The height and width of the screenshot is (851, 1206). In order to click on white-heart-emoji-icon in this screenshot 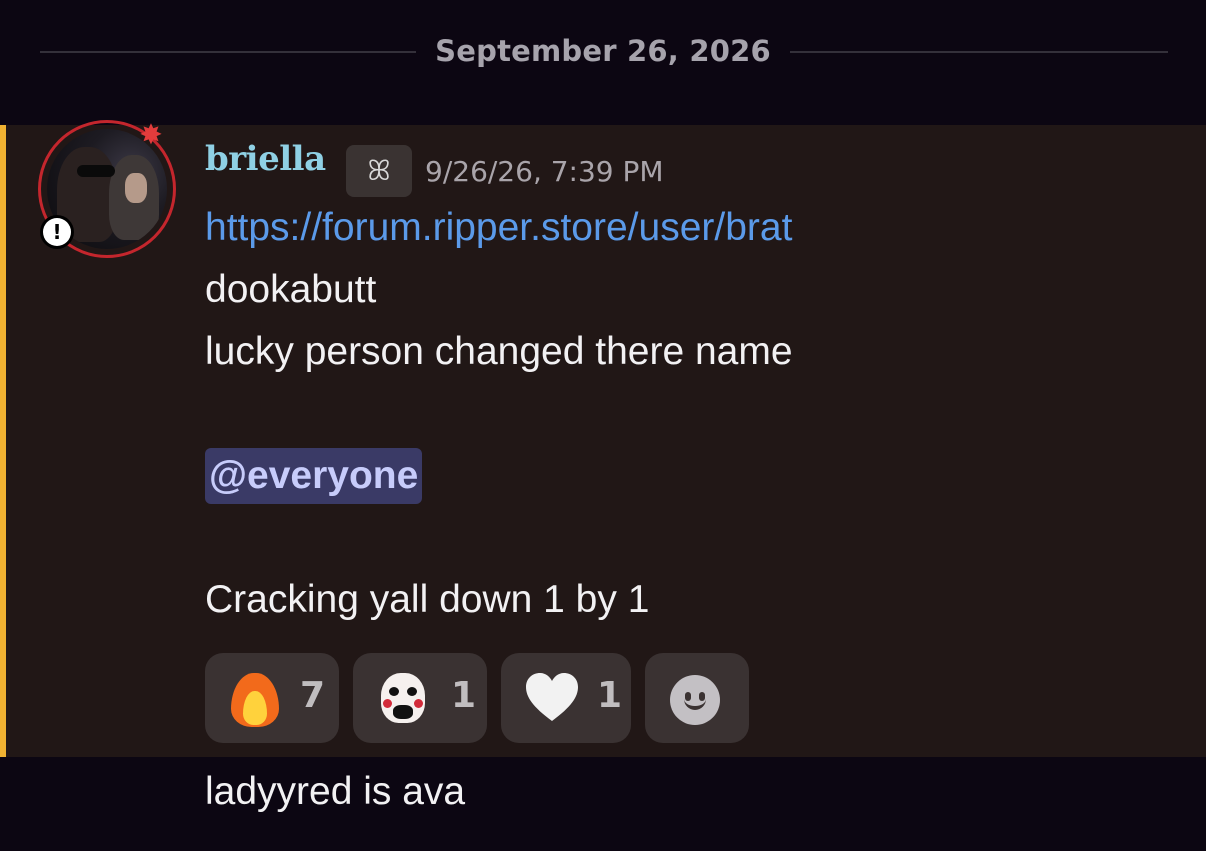, I will do `click(552, 698)`.